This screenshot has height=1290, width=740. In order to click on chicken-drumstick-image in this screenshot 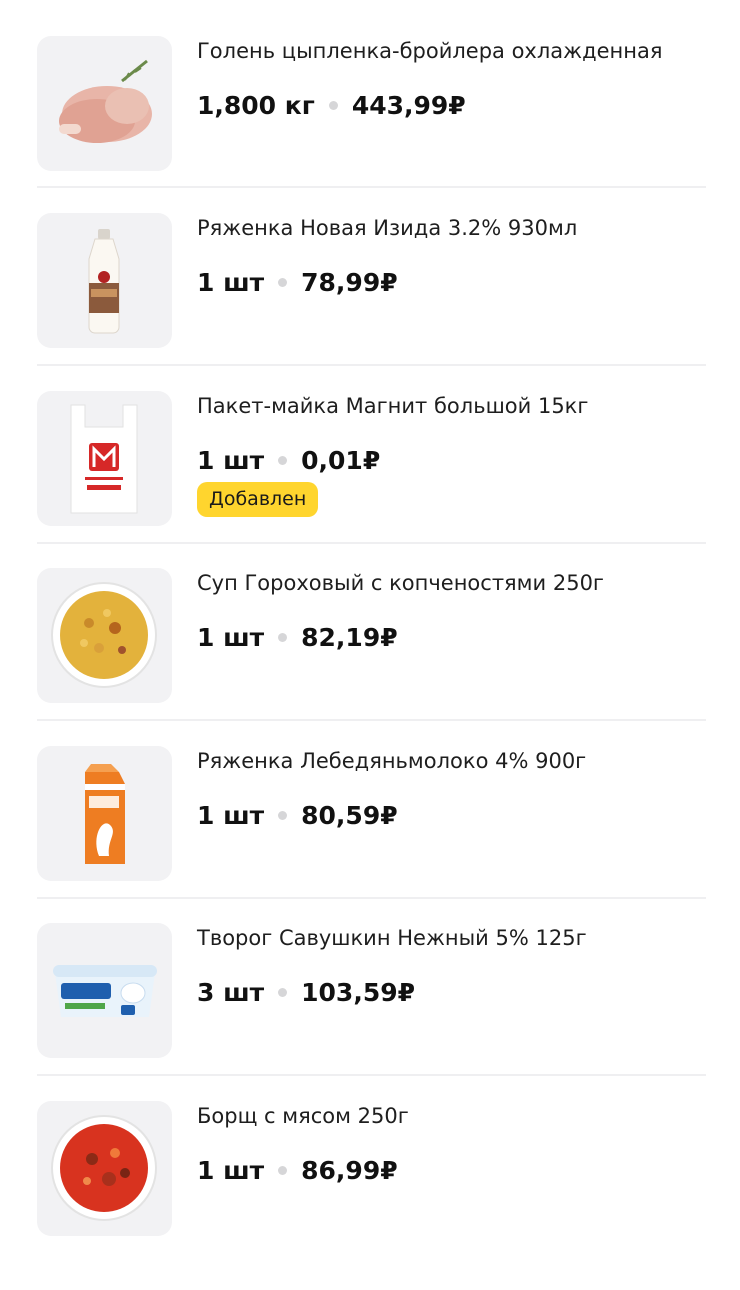, I will do `click(104, 103)`.